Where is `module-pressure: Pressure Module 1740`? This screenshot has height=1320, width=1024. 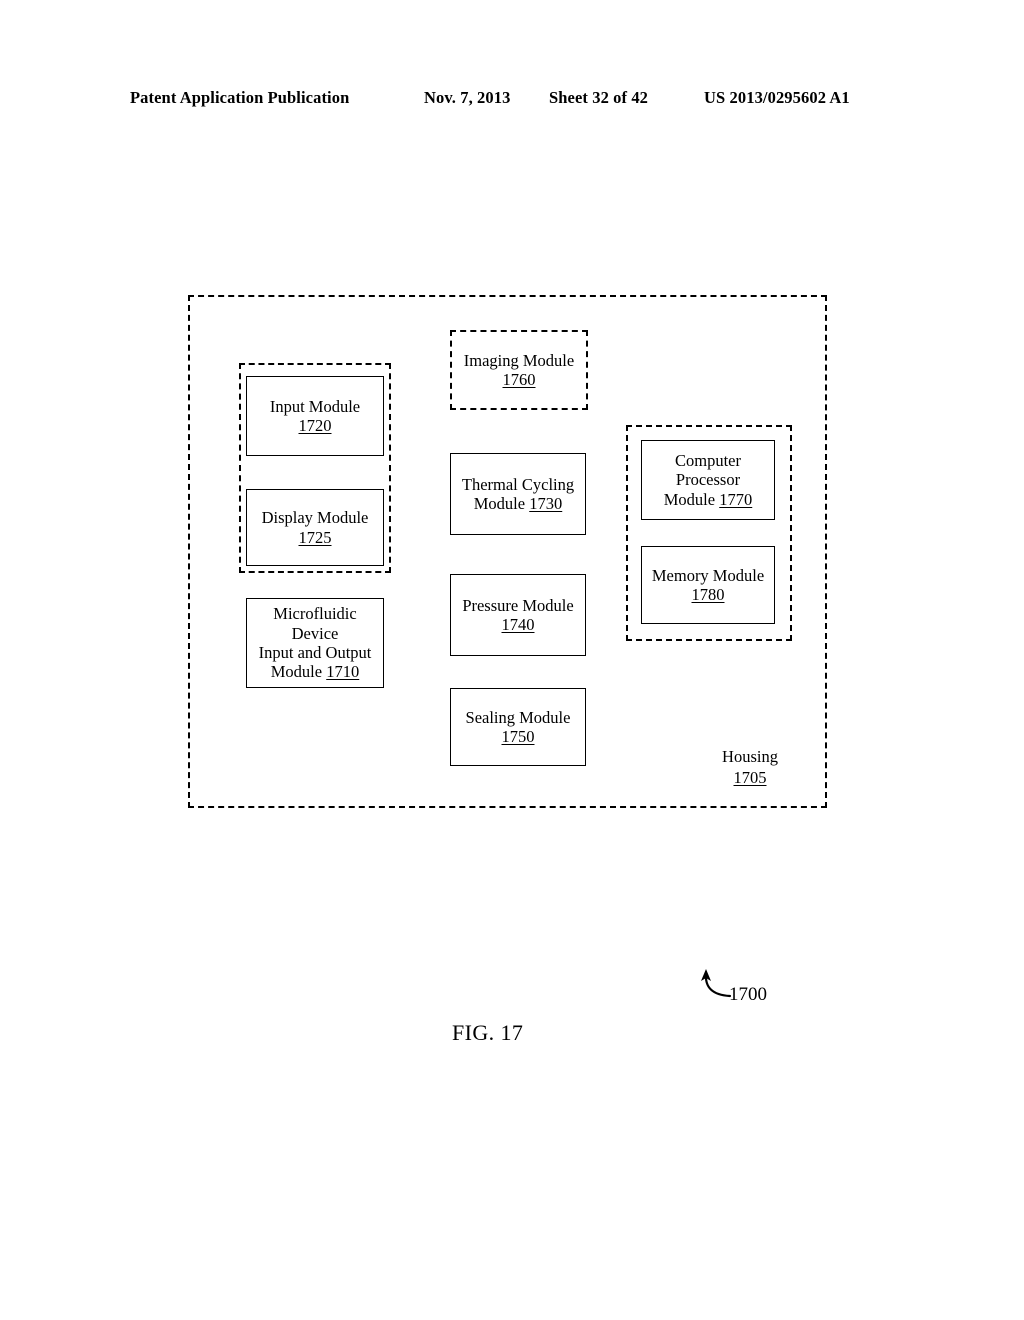 module-pressure: Pressure Module 1740 is located at coordinates (518, 615).